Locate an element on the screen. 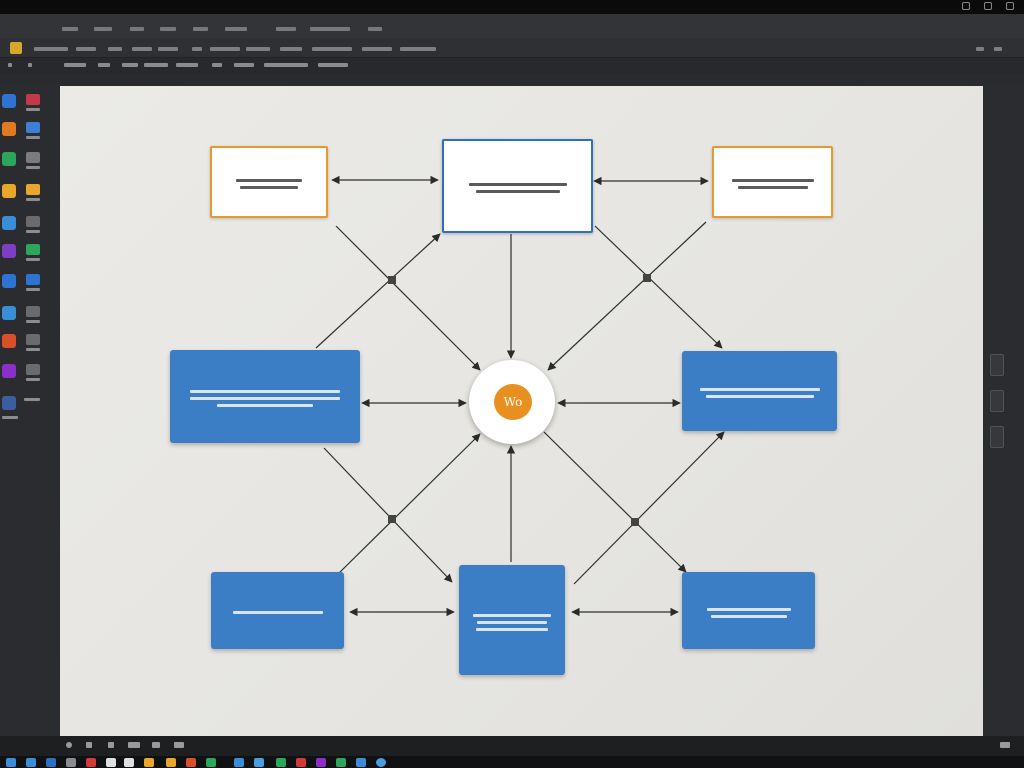 The height and width of the screenshot is (768, 1024). settings-icon is located at coordinates (980, 49).